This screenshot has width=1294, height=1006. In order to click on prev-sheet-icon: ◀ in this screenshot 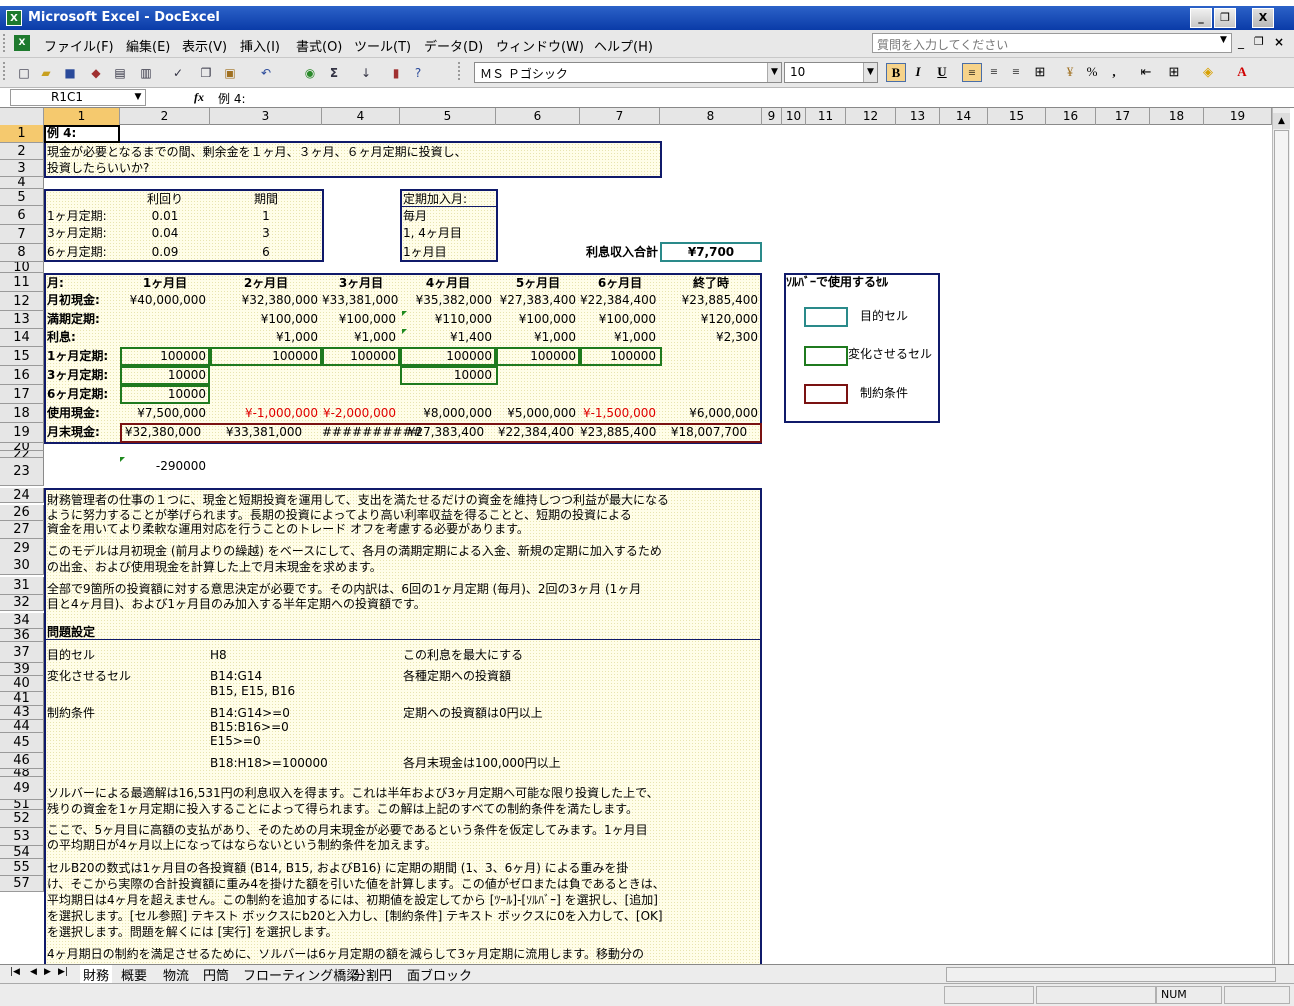, I will do `click(33, 972)`.